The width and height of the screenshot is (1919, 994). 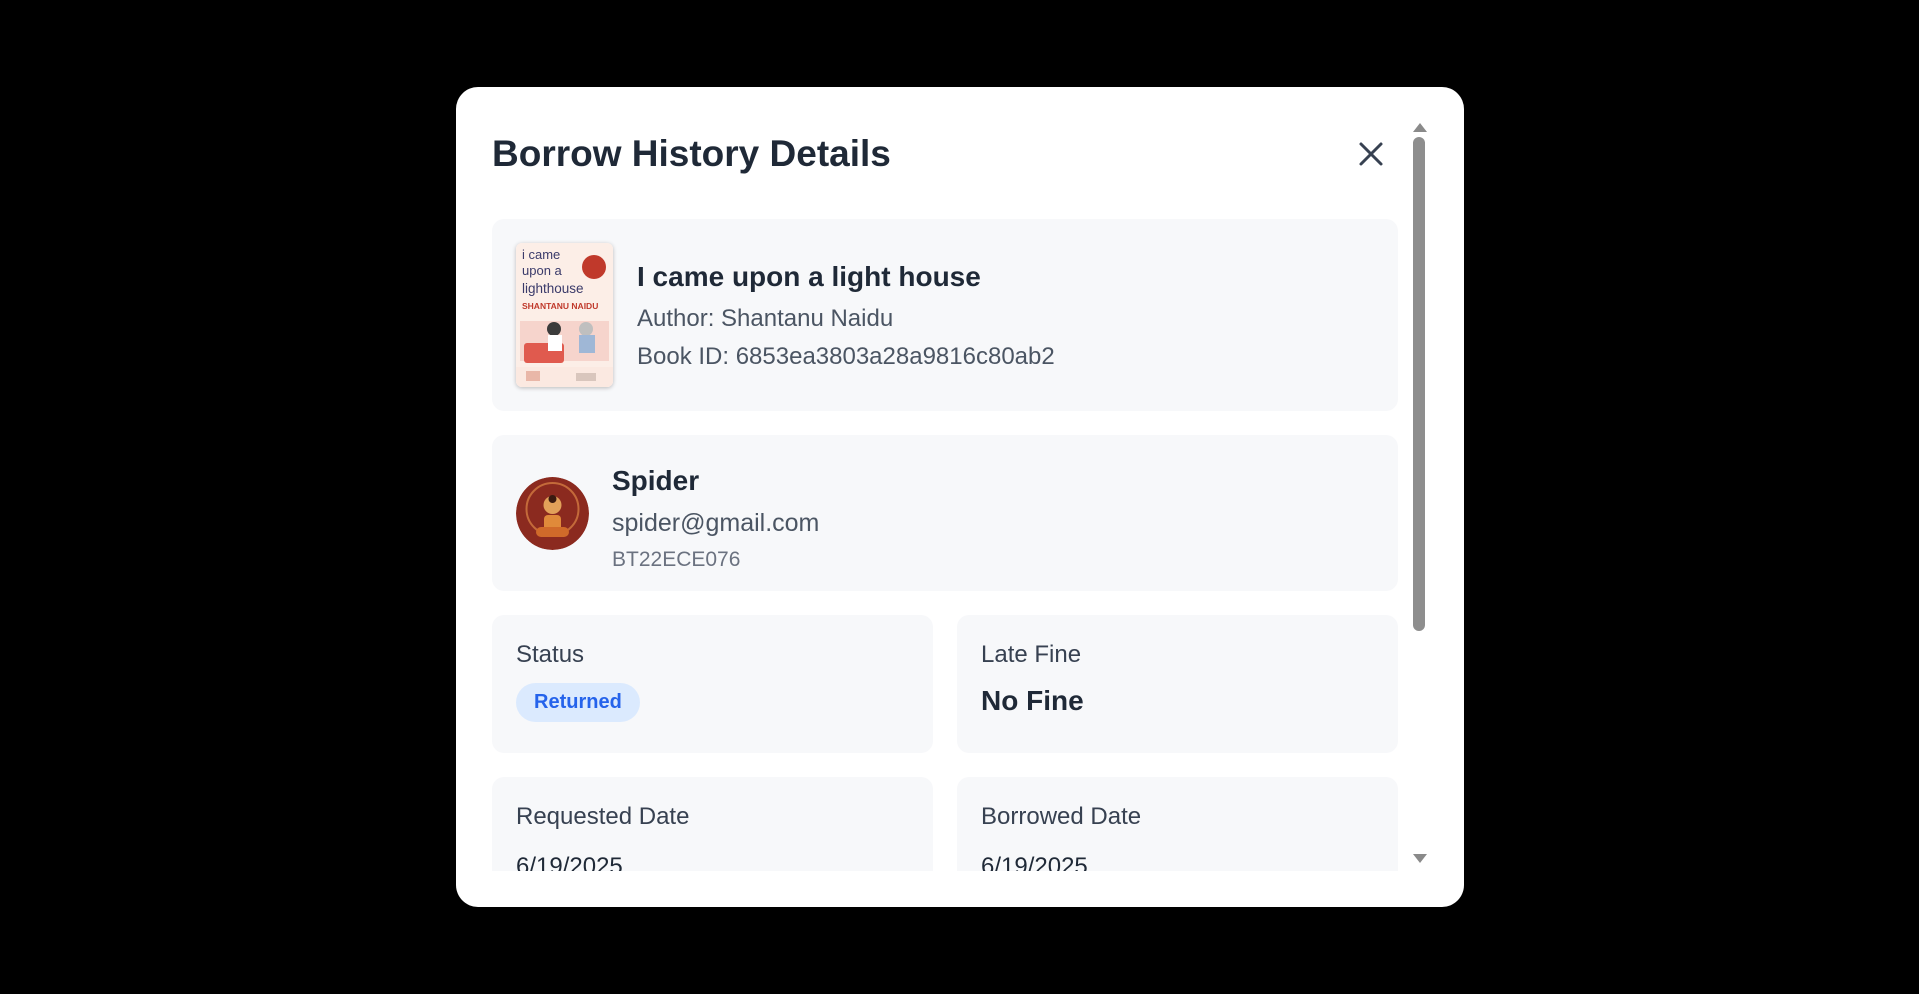 I want to click on late-fine-value: No Fine, so click(x=1032, y=700).